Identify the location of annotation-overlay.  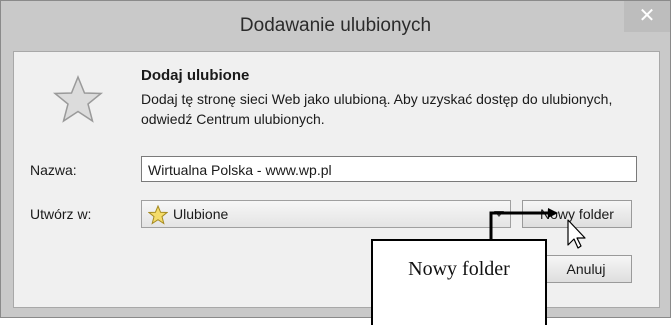
(537, 228).